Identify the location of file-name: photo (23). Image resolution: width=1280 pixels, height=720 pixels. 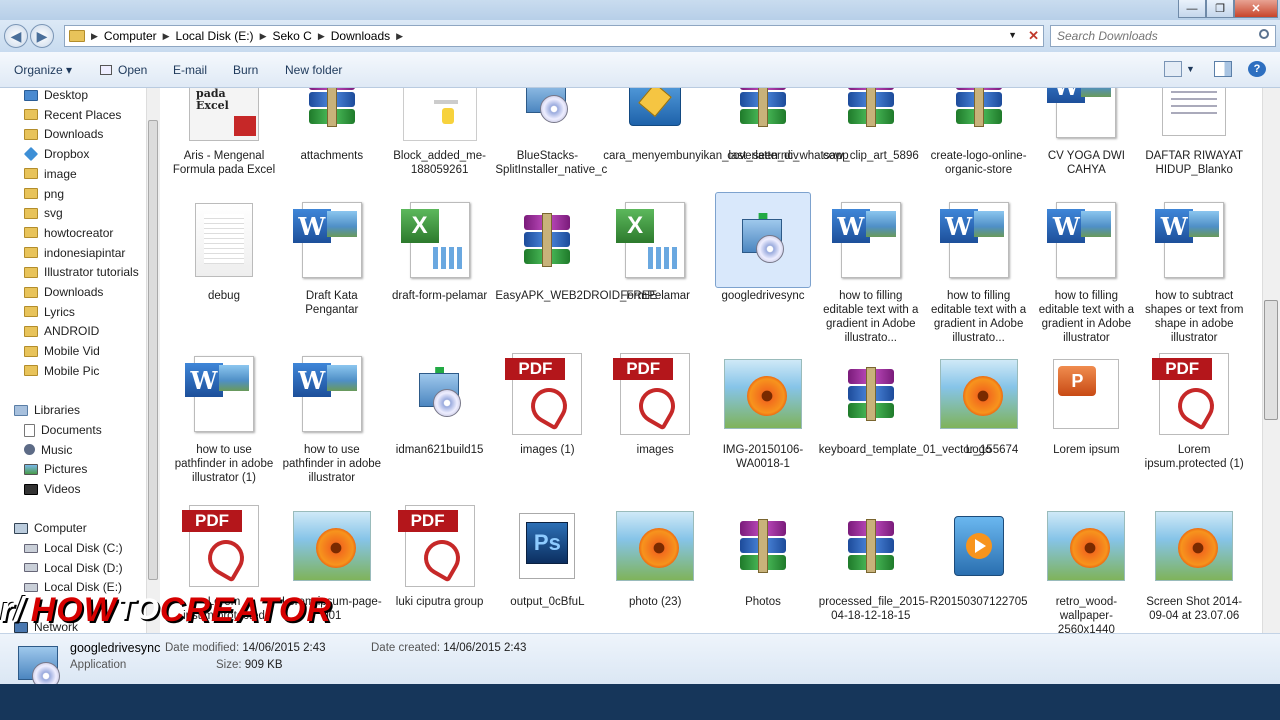
(655, 602).